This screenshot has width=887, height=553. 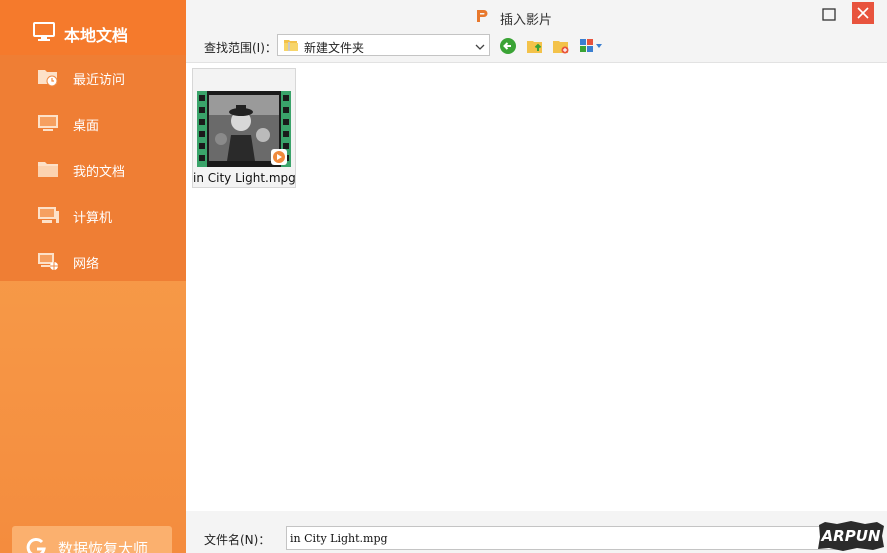 I want to click on recent-folder-icon, so click(x=48, y=78).